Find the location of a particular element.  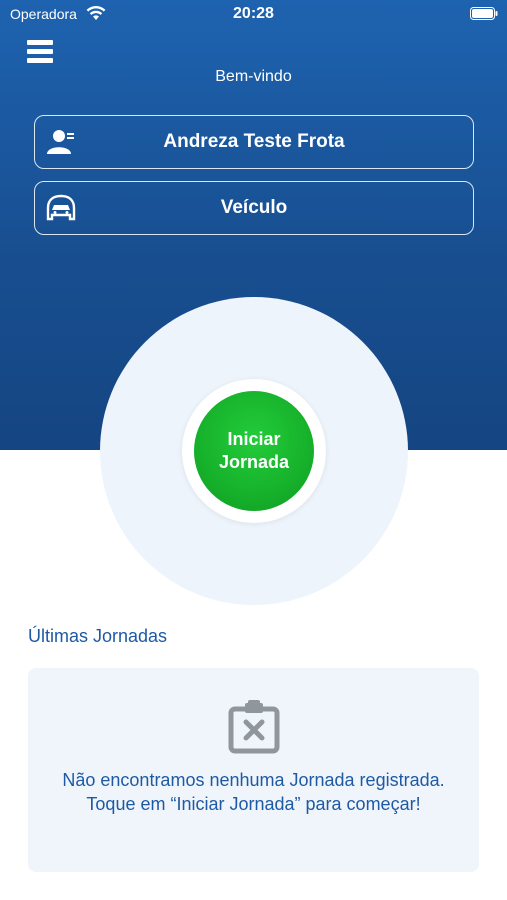

recent-journeys-title: Últimas Jornadas is located at coordinates (98, 636).